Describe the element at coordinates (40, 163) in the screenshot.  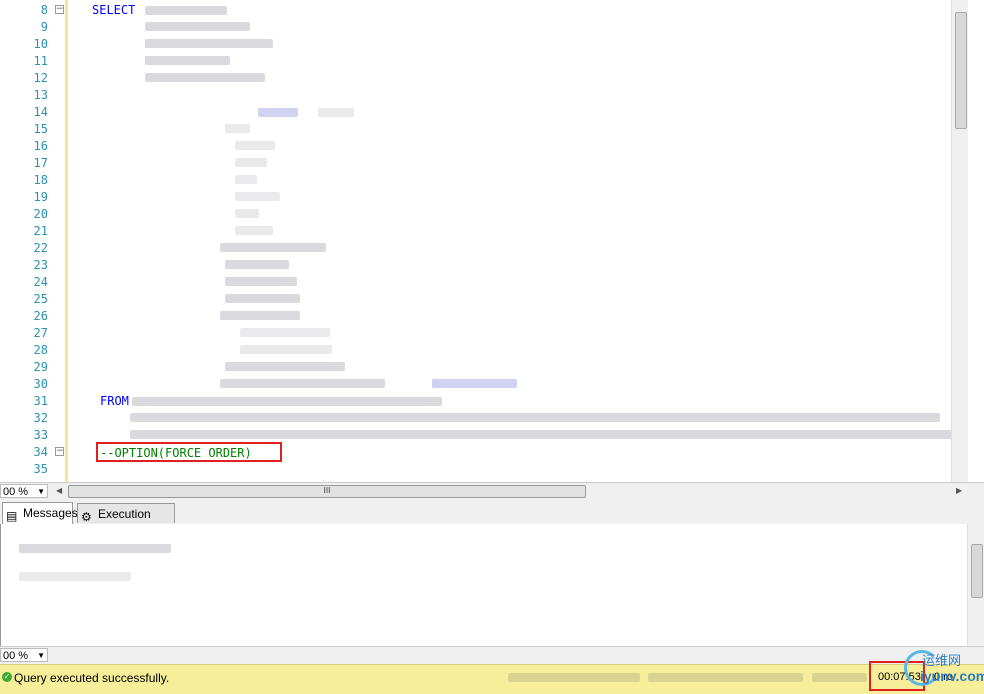
I see `line-number: 17` at that location.